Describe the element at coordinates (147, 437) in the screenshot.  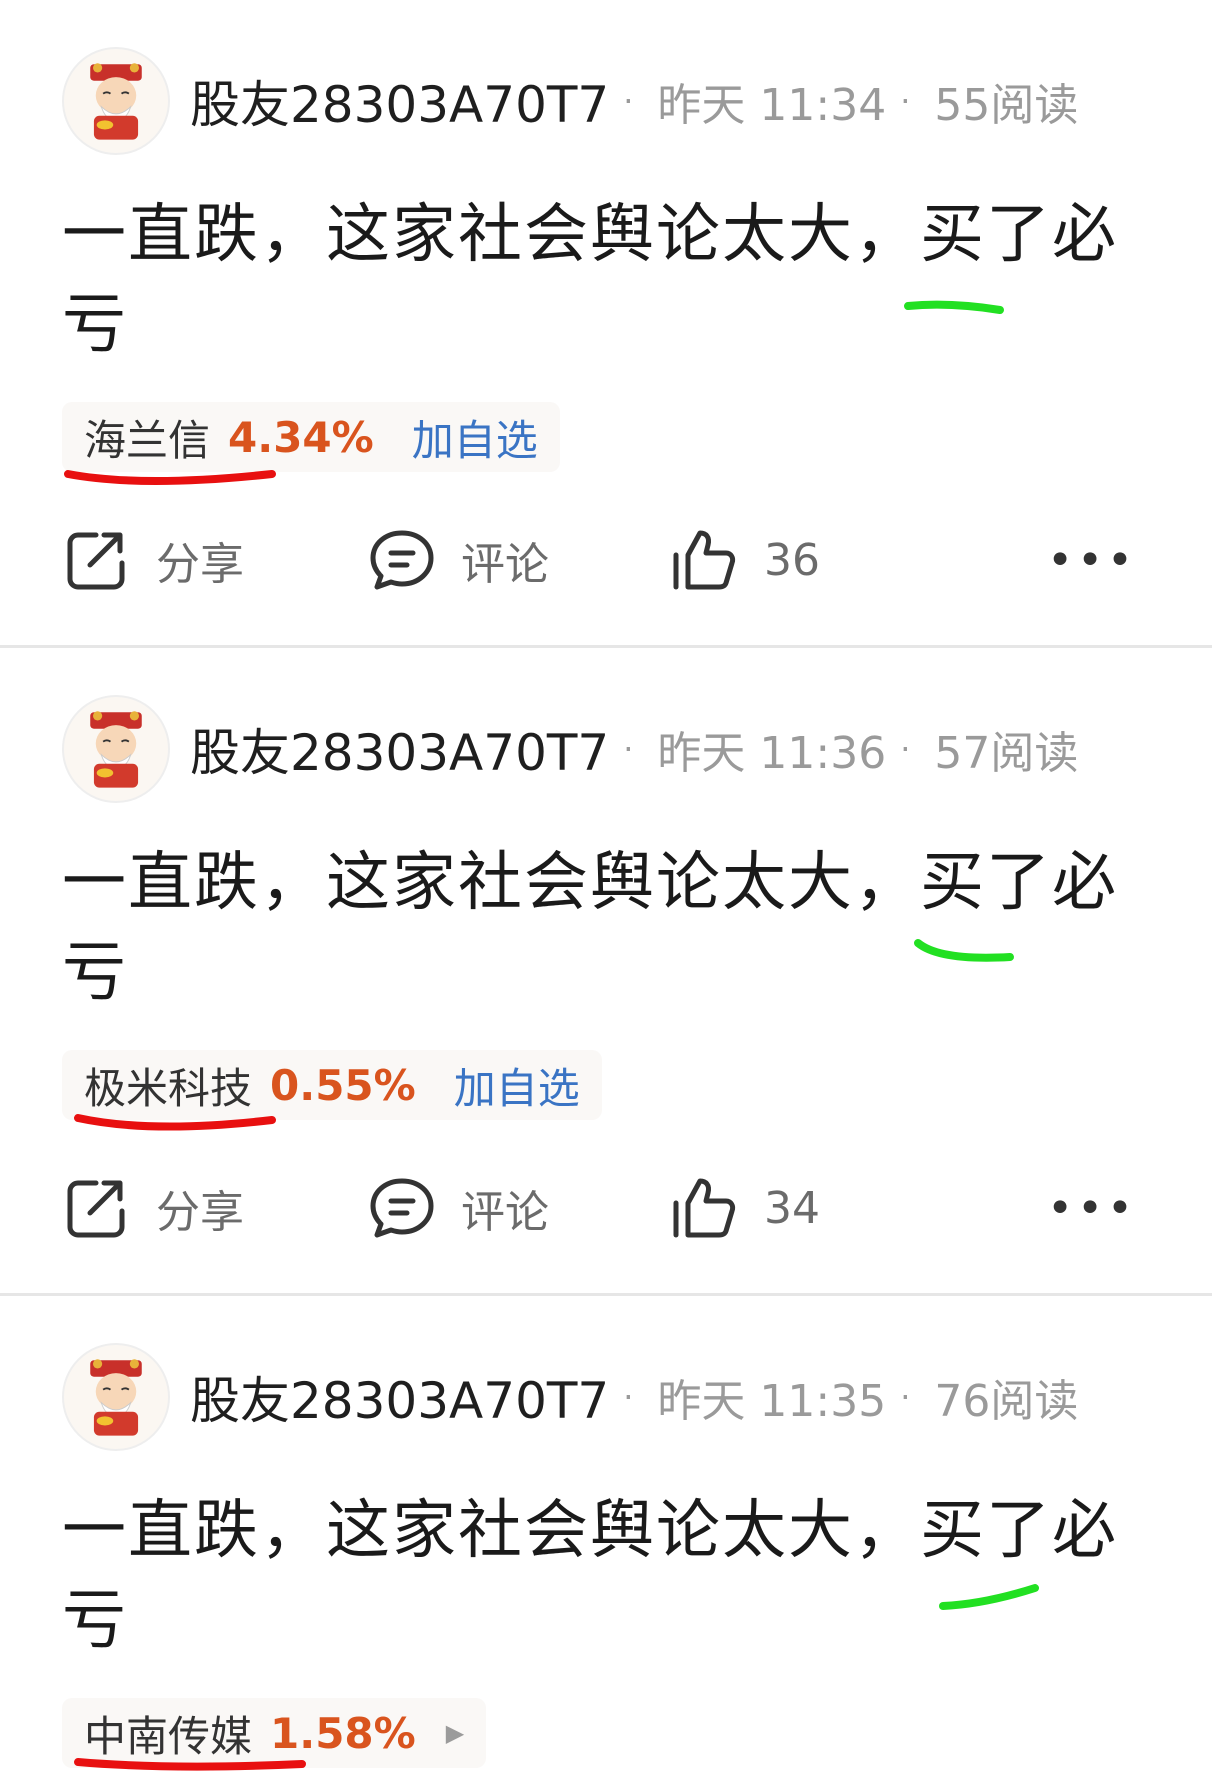
I see `stock-name: 海兰信` at that location.